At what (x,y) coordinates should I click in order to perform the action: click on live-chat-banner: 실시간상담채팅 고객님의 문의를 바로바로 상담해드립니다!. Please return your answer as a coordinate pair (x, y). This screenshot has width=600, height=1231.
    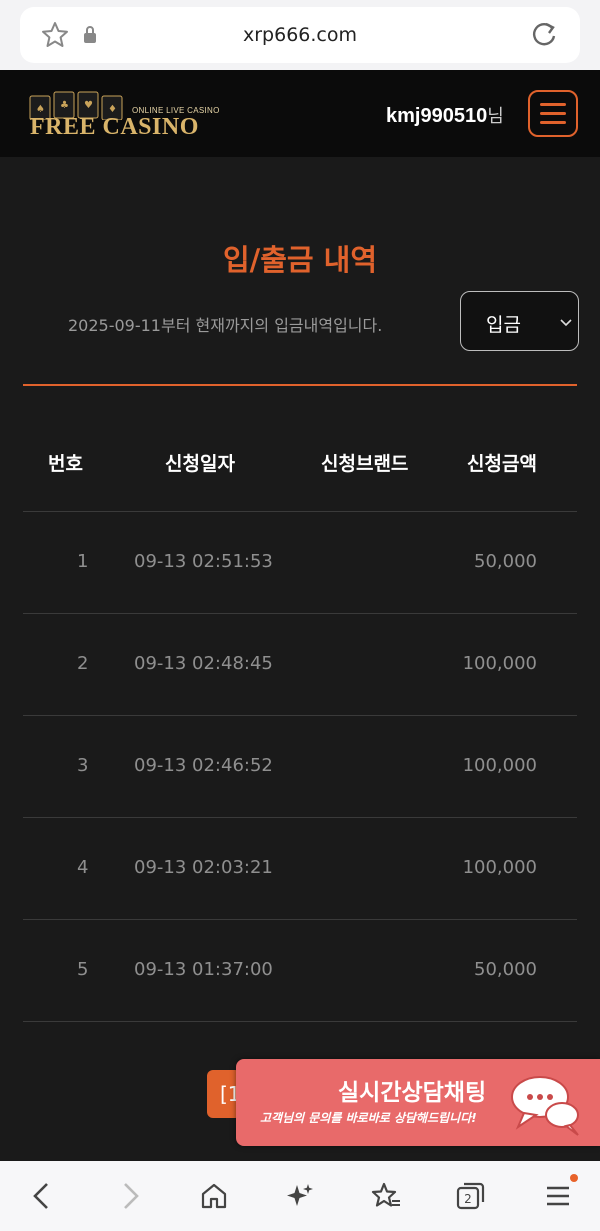
    Looking at the image, I should click on (418, 1102).